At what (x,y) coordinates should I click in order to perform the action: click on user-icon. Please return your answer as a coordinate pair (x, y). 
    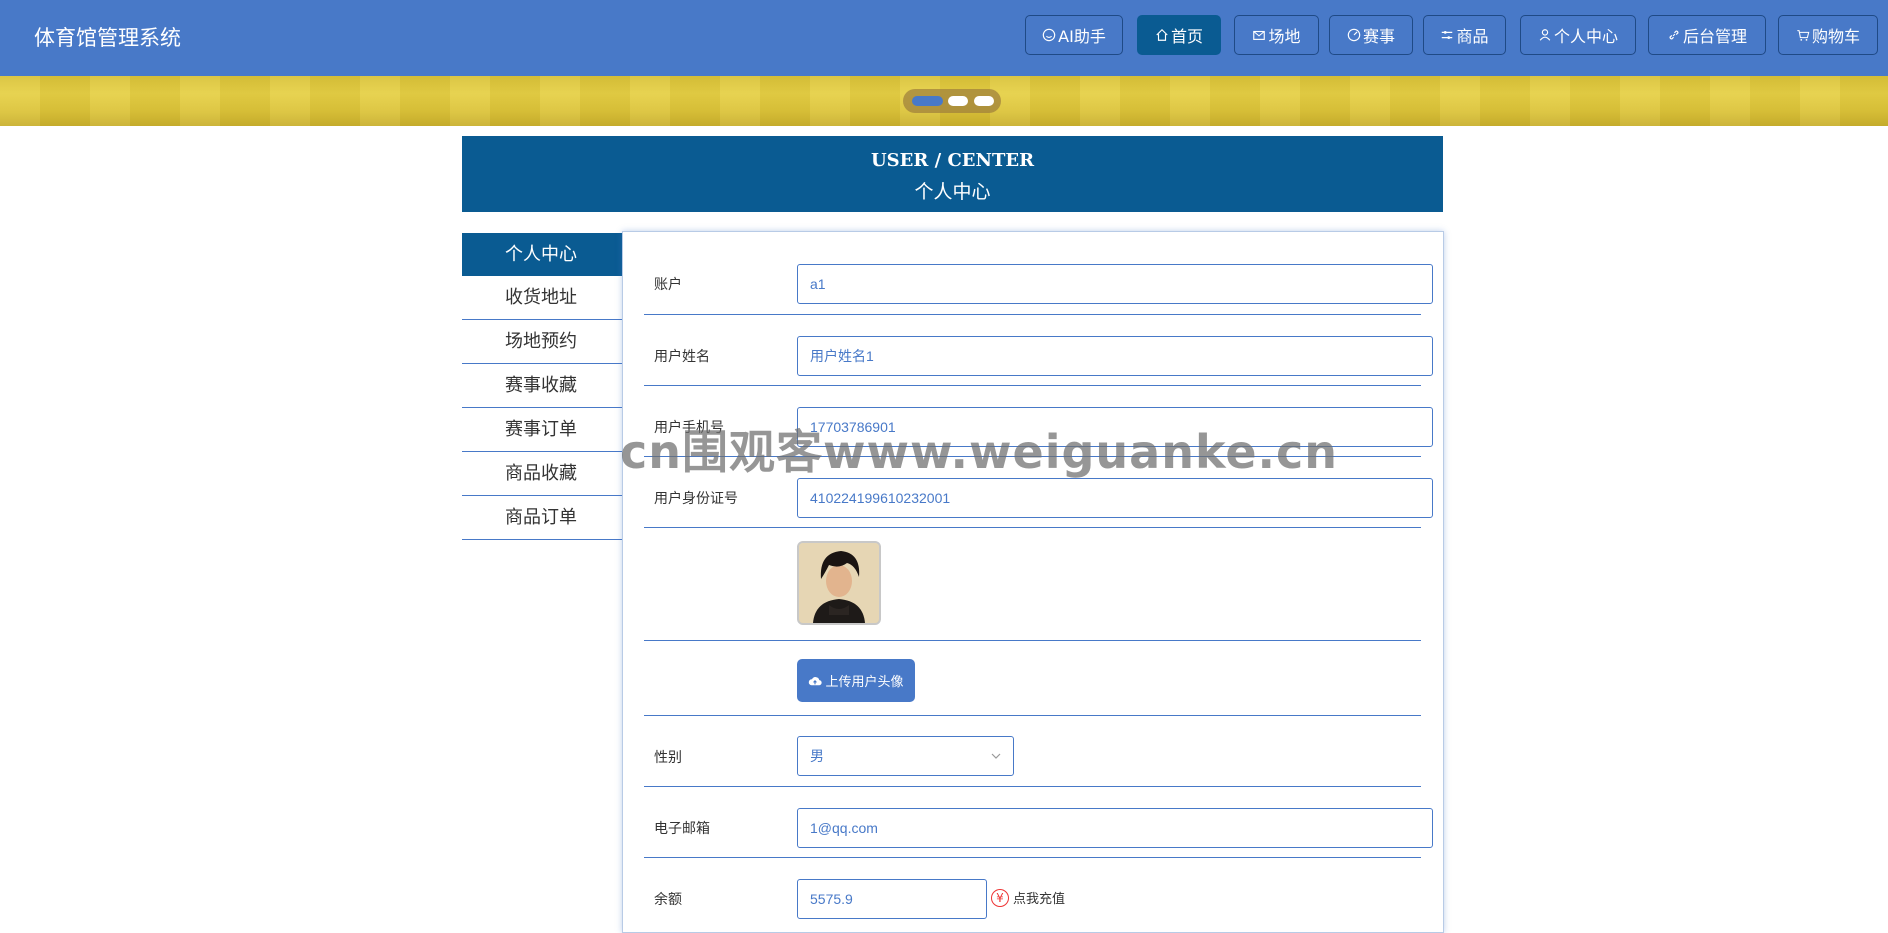
    Looking at the image, I should click on (1545, 35).